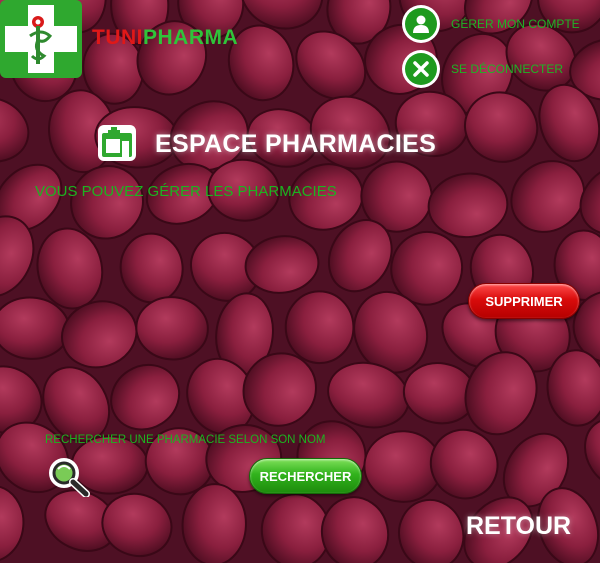 The height and width of the screenshot is (563, 600). What do you see at coordinates (191, 37) in the screenshot?
I see `brand-part-2: PHARMA` at bounding box center [191, 37].